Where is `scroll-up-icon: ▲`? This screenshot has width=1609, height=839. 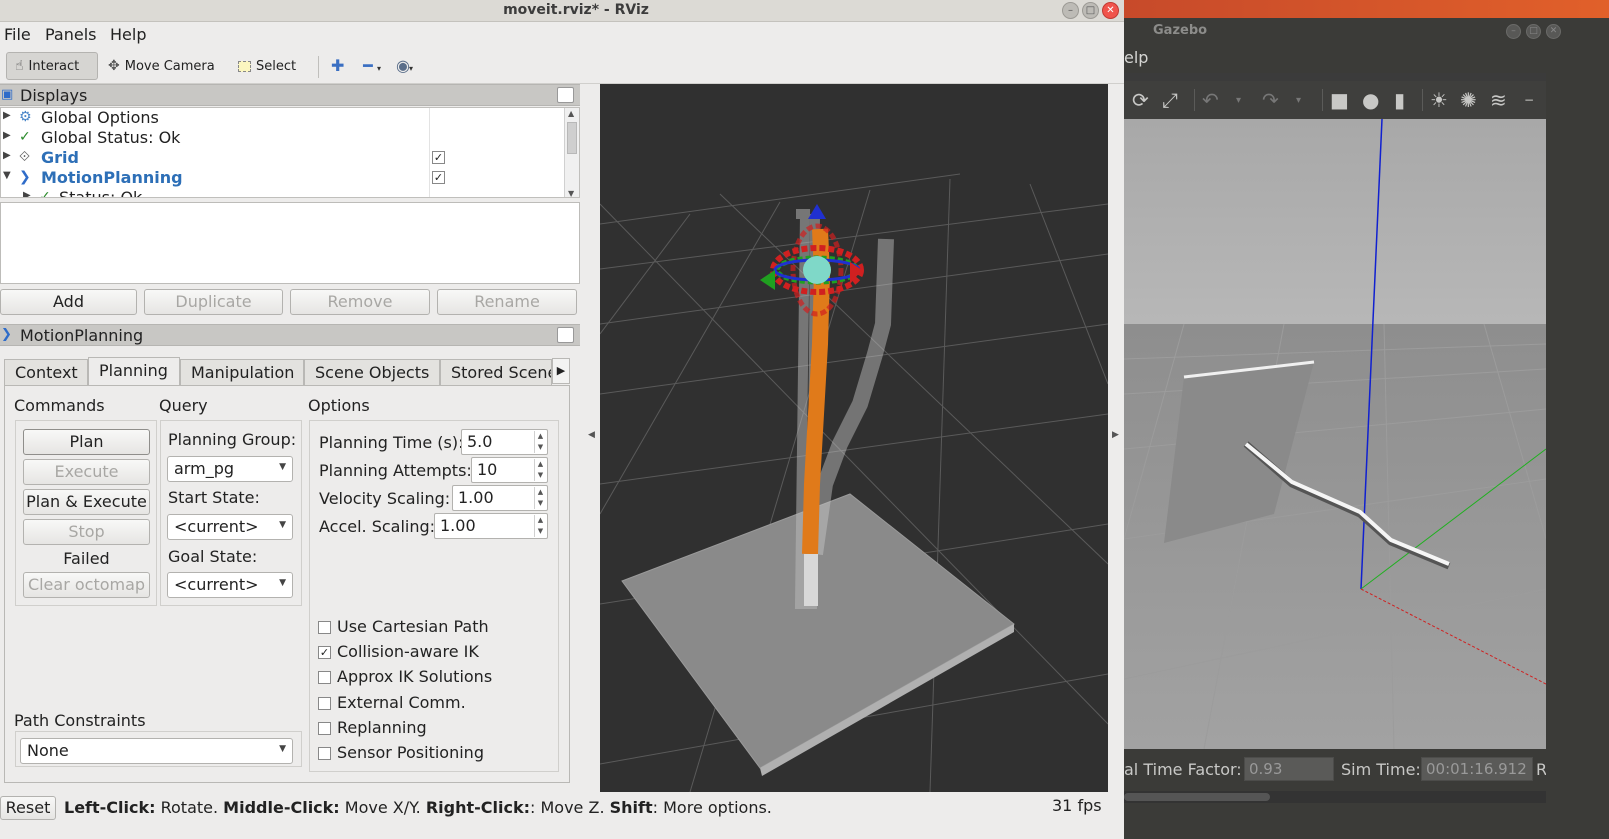
scroll-up-icon: ▲ is located at coordinates (571, 113).